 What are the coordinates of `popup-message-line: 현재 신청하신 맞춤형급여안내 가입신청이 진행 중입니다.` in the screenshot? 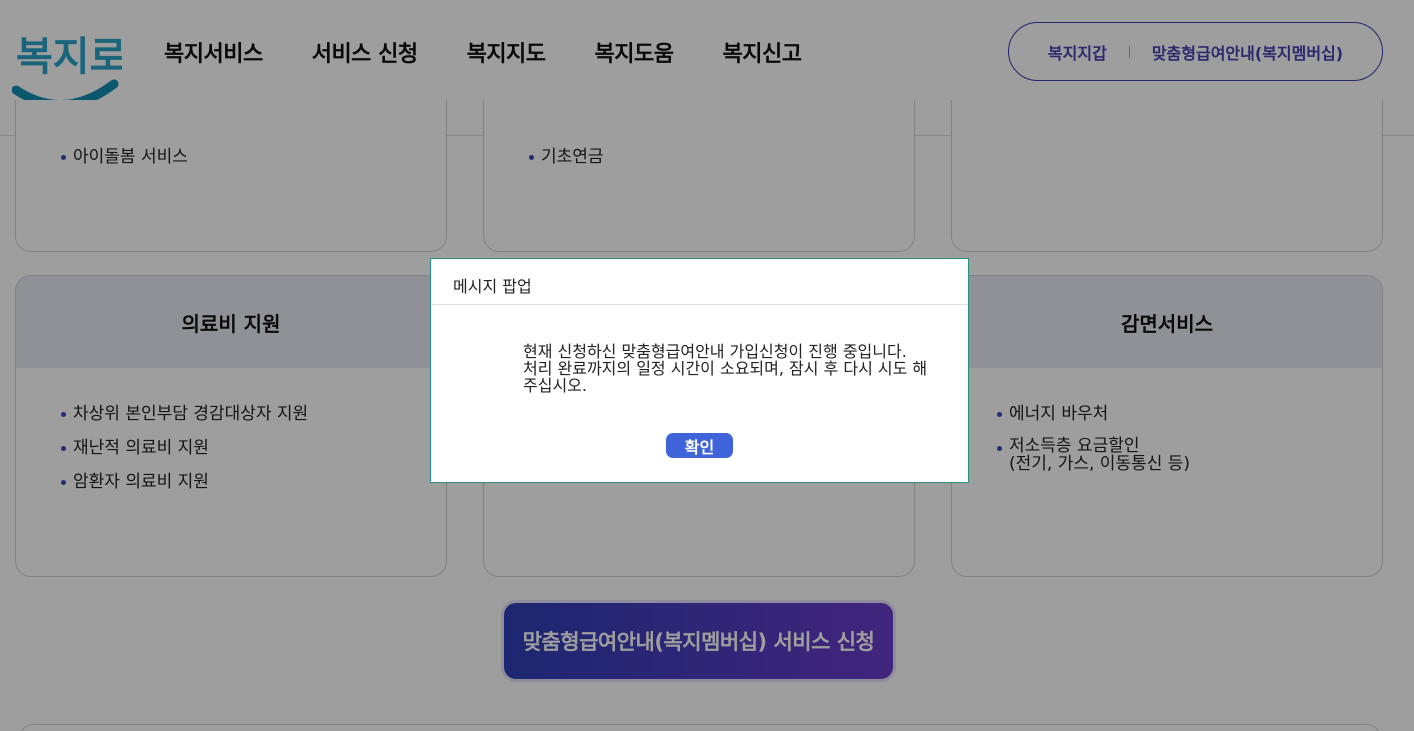 It's located at (715, 351).